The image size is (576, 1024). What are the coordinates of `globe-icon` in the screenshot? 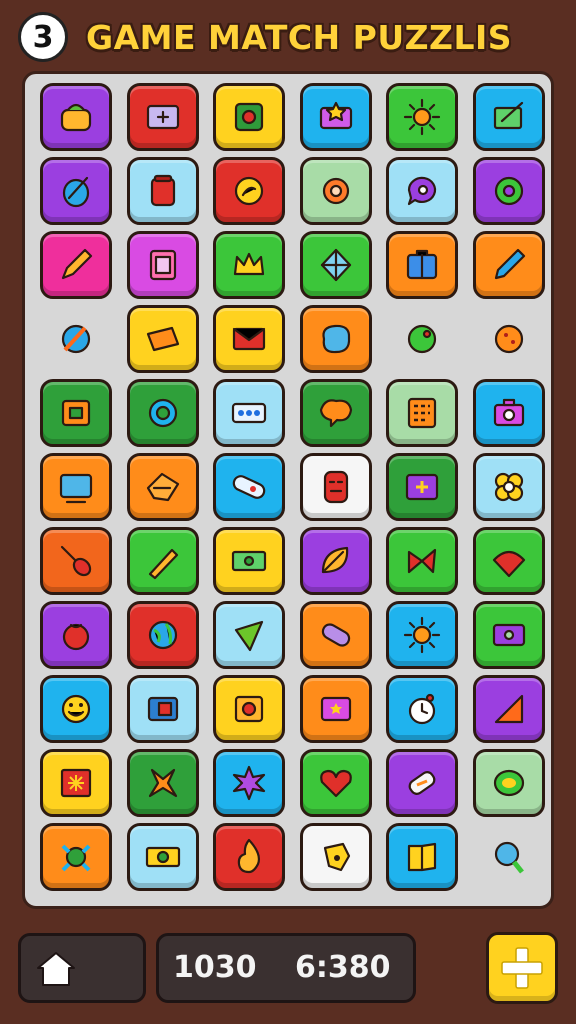 It's located at (162, 635).